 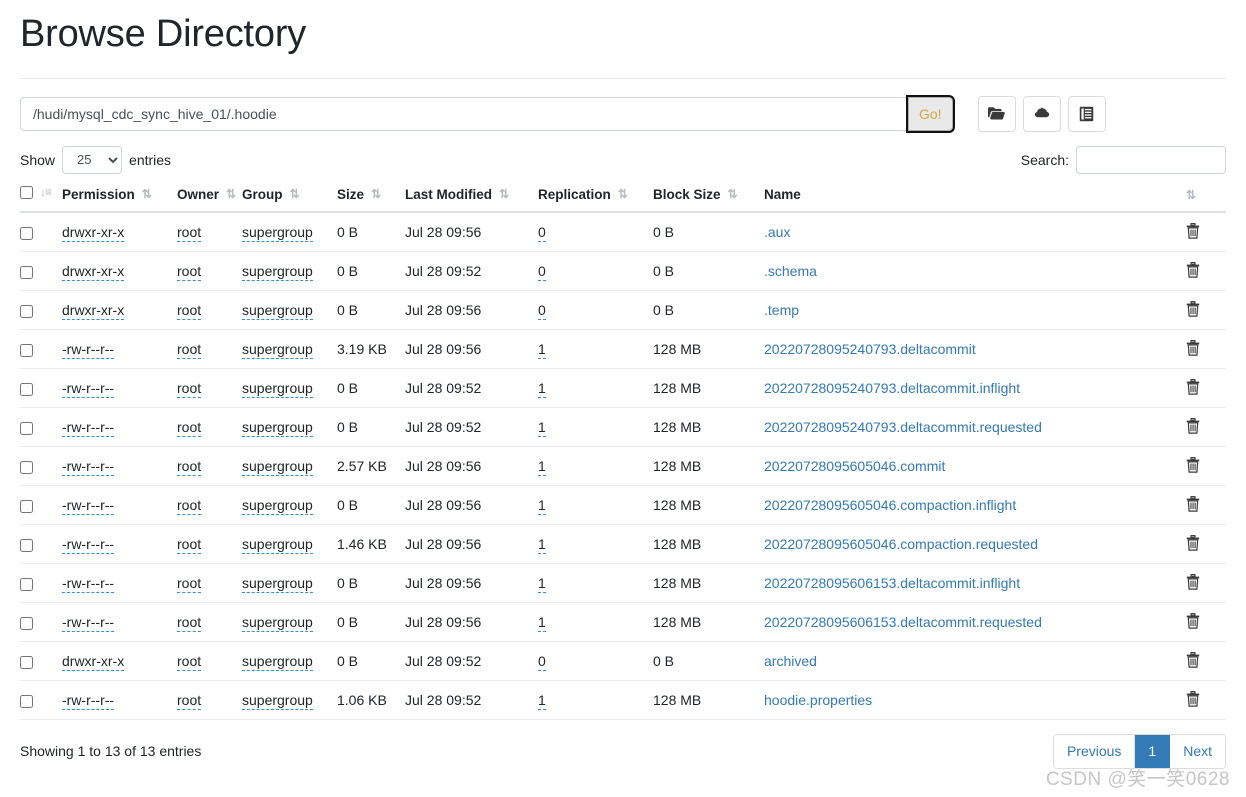 I want to click on th-block-size: Block Size ⇅, so click(x=708, y=199).